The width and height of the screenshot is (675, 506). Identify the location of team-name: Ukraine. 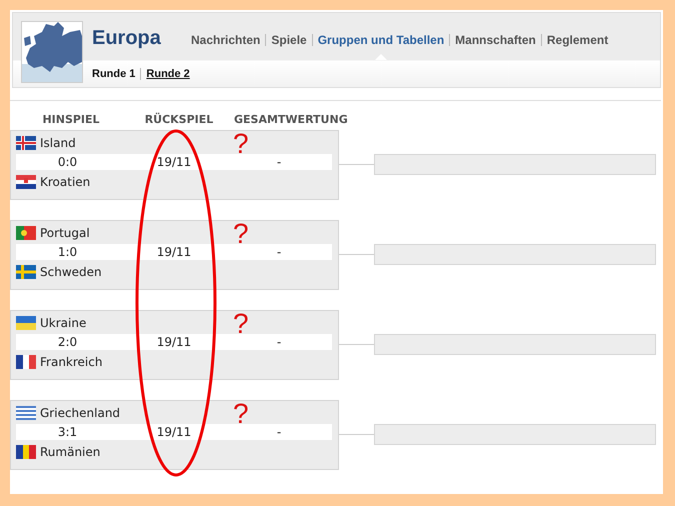
(63, 323).